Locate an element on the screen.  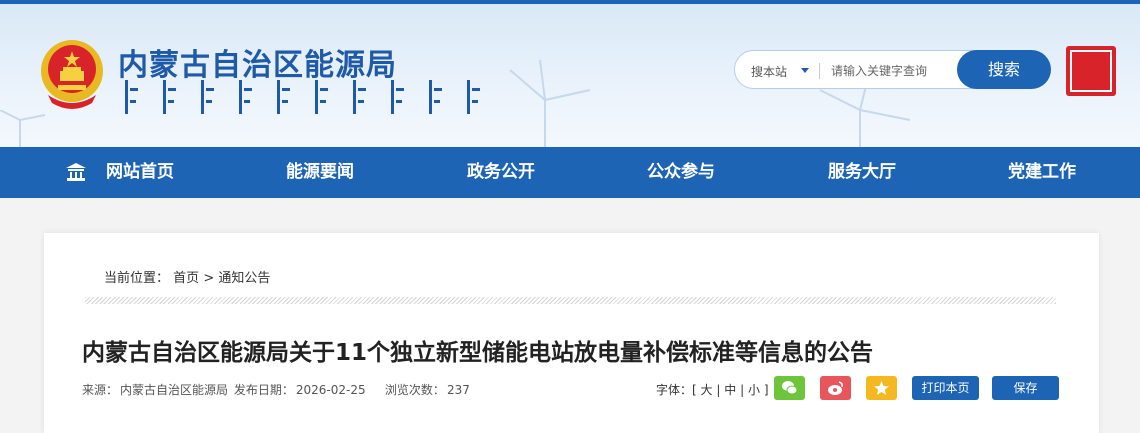
wechat-share-button is located at coordinates (789, 388).